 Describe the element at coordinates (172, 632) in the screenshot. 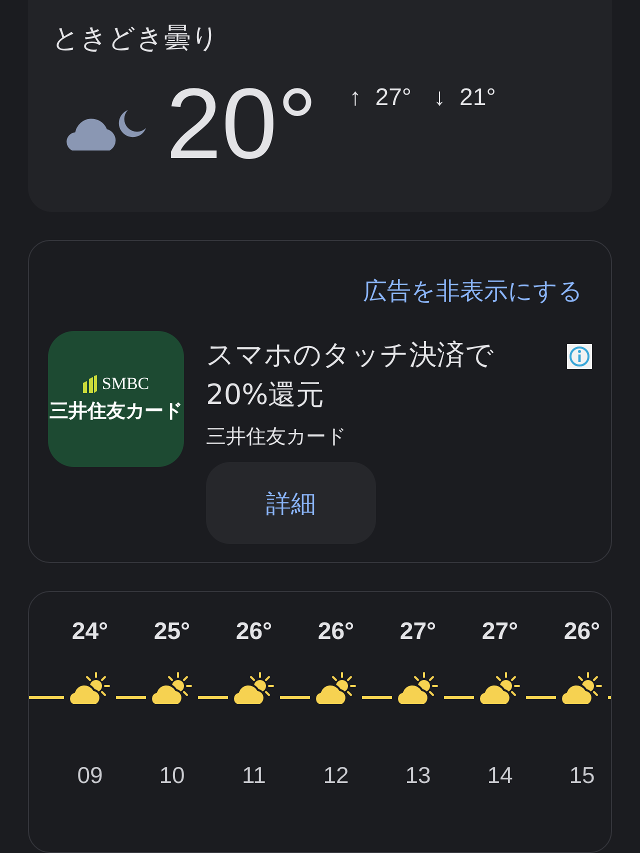

I see `hourly-temperature: 25°` at that location.